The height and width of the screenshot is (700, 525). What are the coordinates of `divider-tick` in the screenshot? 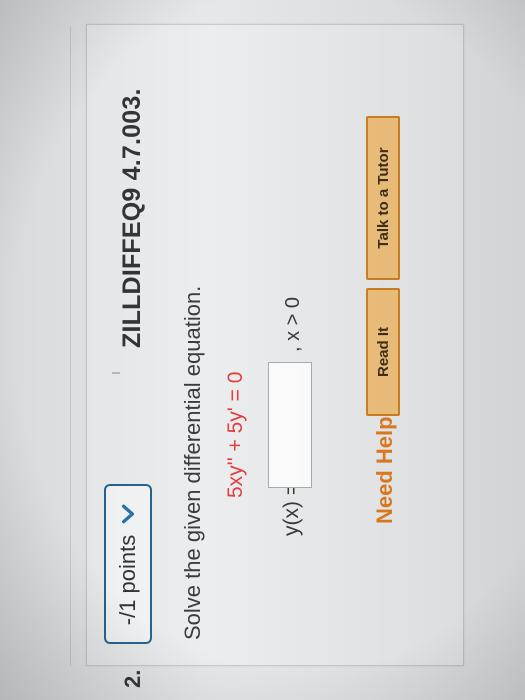 It's located at (116, 373).